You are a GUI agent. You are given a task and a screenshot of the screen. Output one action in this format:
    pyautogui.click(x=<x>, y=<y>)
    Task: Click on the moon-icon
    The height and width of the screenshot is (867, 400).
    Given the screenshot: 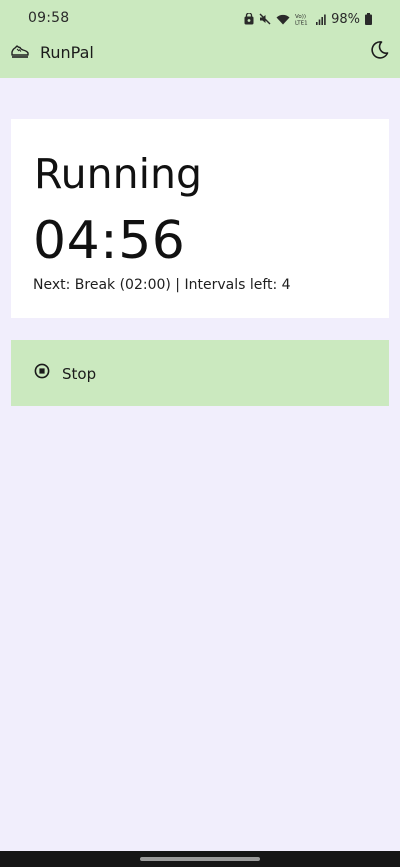 What is the action you would take?
    pyautogui.click(x=379, y=50)
    